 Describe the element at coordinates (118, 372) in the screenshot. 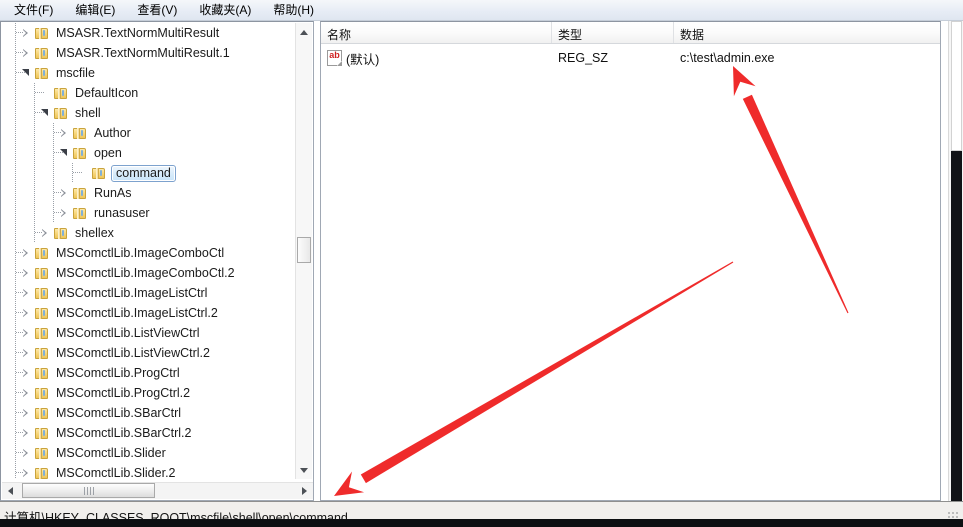

I see `tree-node-label: MSComctlLib.ProgCtrl` at that location.